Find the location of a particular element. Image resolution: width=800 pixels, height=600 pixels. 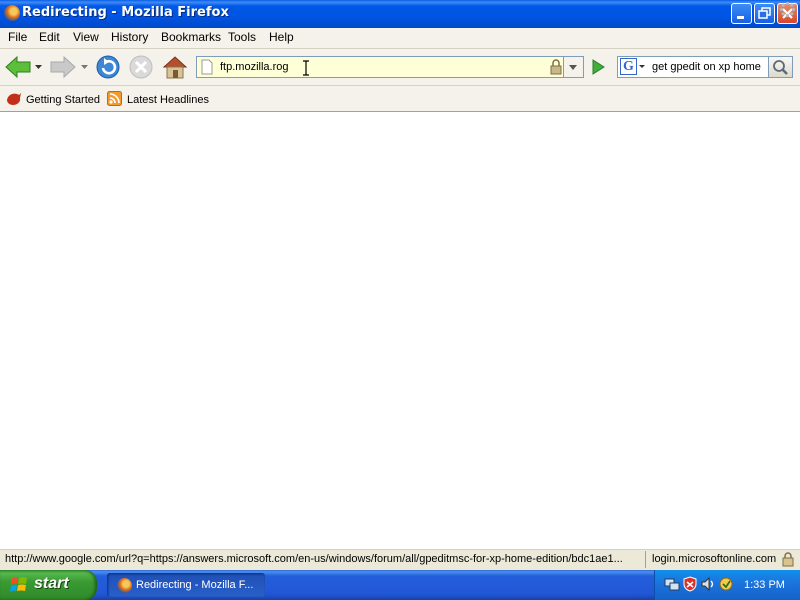

menu-tools: Tools is located at coordinates (242, 37).